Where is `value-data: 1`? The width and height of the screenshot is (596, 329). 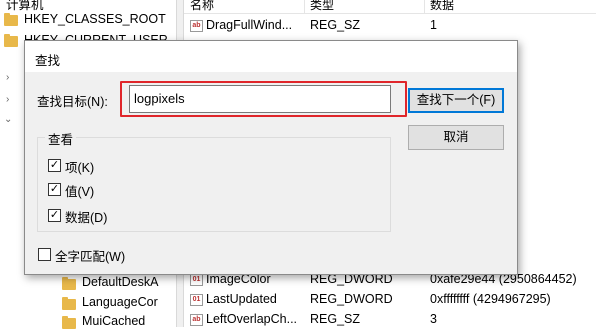 value-data: 1 is located at coordinates (433, 25).